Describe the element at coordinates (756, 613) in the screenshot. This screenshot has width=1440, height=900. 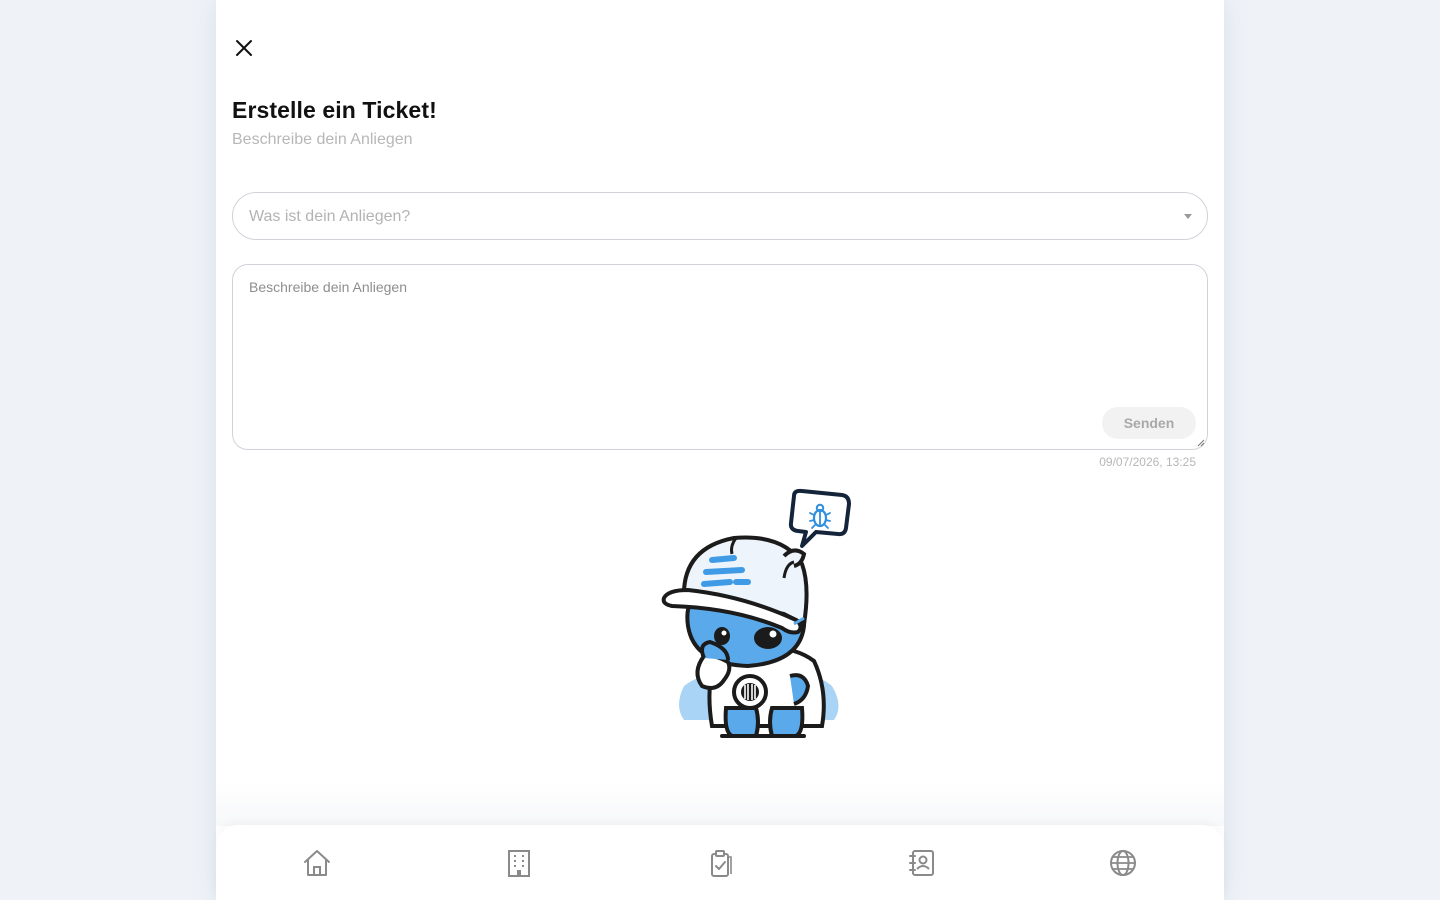
I see `mascot-illustration` at that location.